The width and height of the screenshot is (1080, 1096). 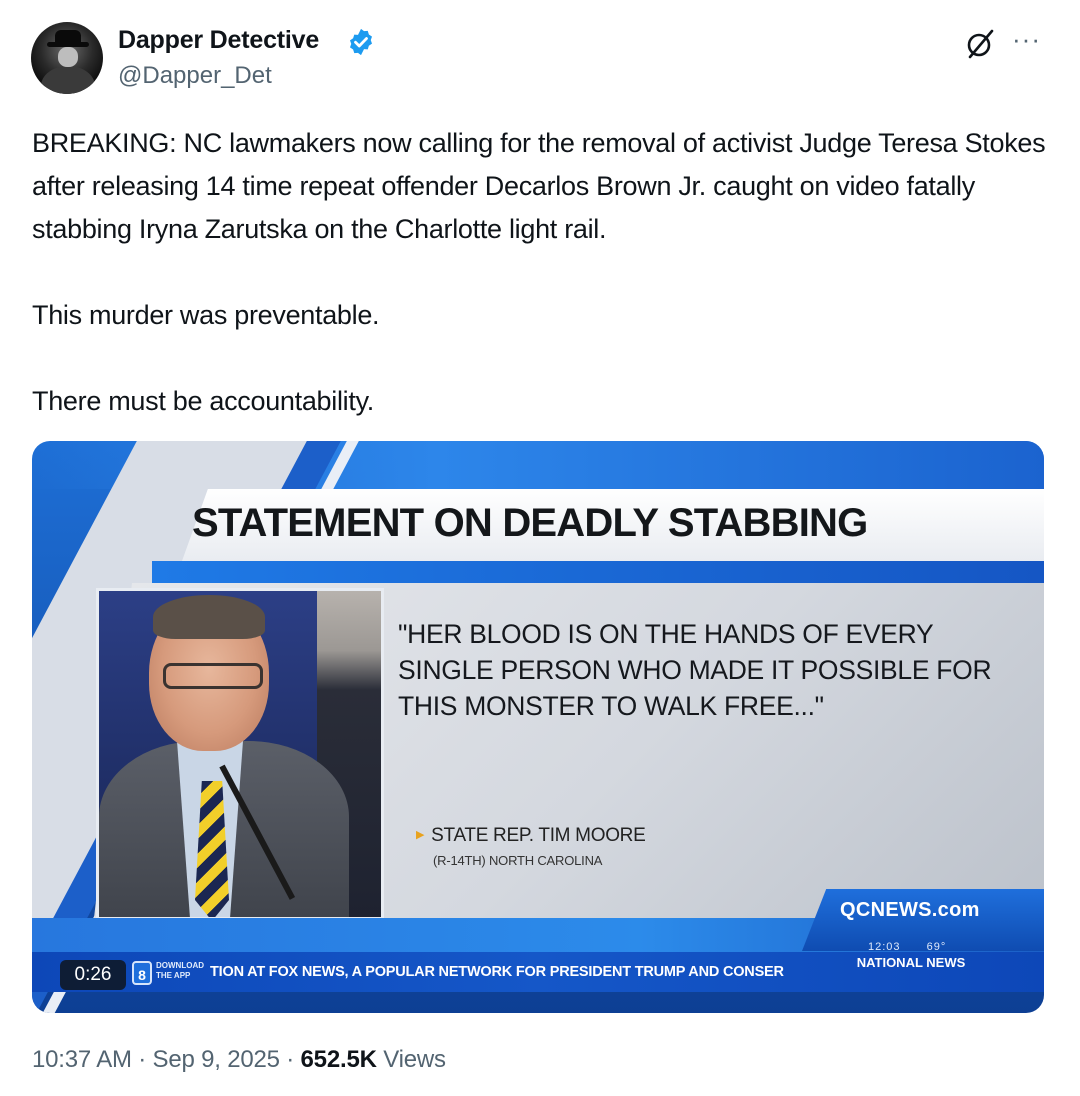 I want to click on grok-icon, so click(x=980, y=44).